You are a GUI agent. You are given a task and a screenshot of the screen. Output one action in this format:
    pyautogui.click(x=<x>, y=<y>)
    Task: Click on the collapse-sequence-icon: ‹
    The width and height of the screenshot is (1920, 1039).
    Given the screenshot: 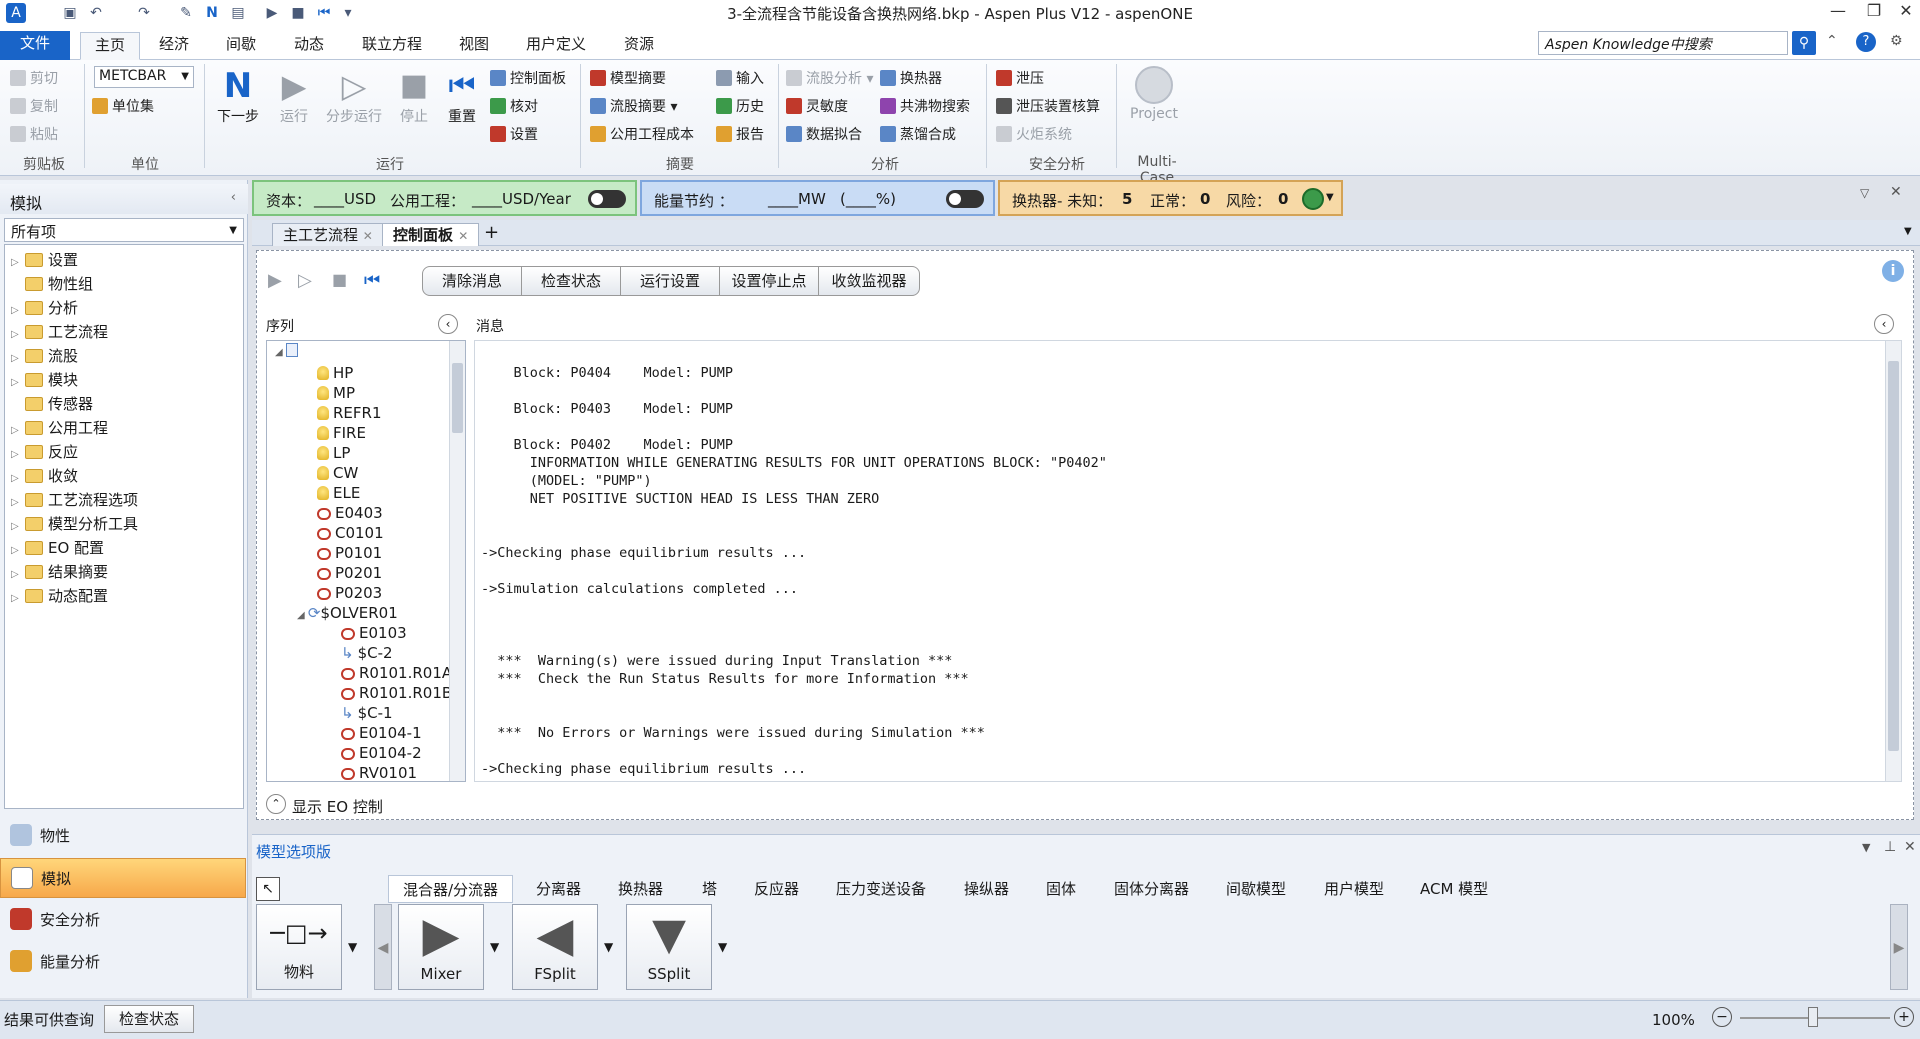 What is the action you would take?
    pyautogui.click(x=448, y=324)
    